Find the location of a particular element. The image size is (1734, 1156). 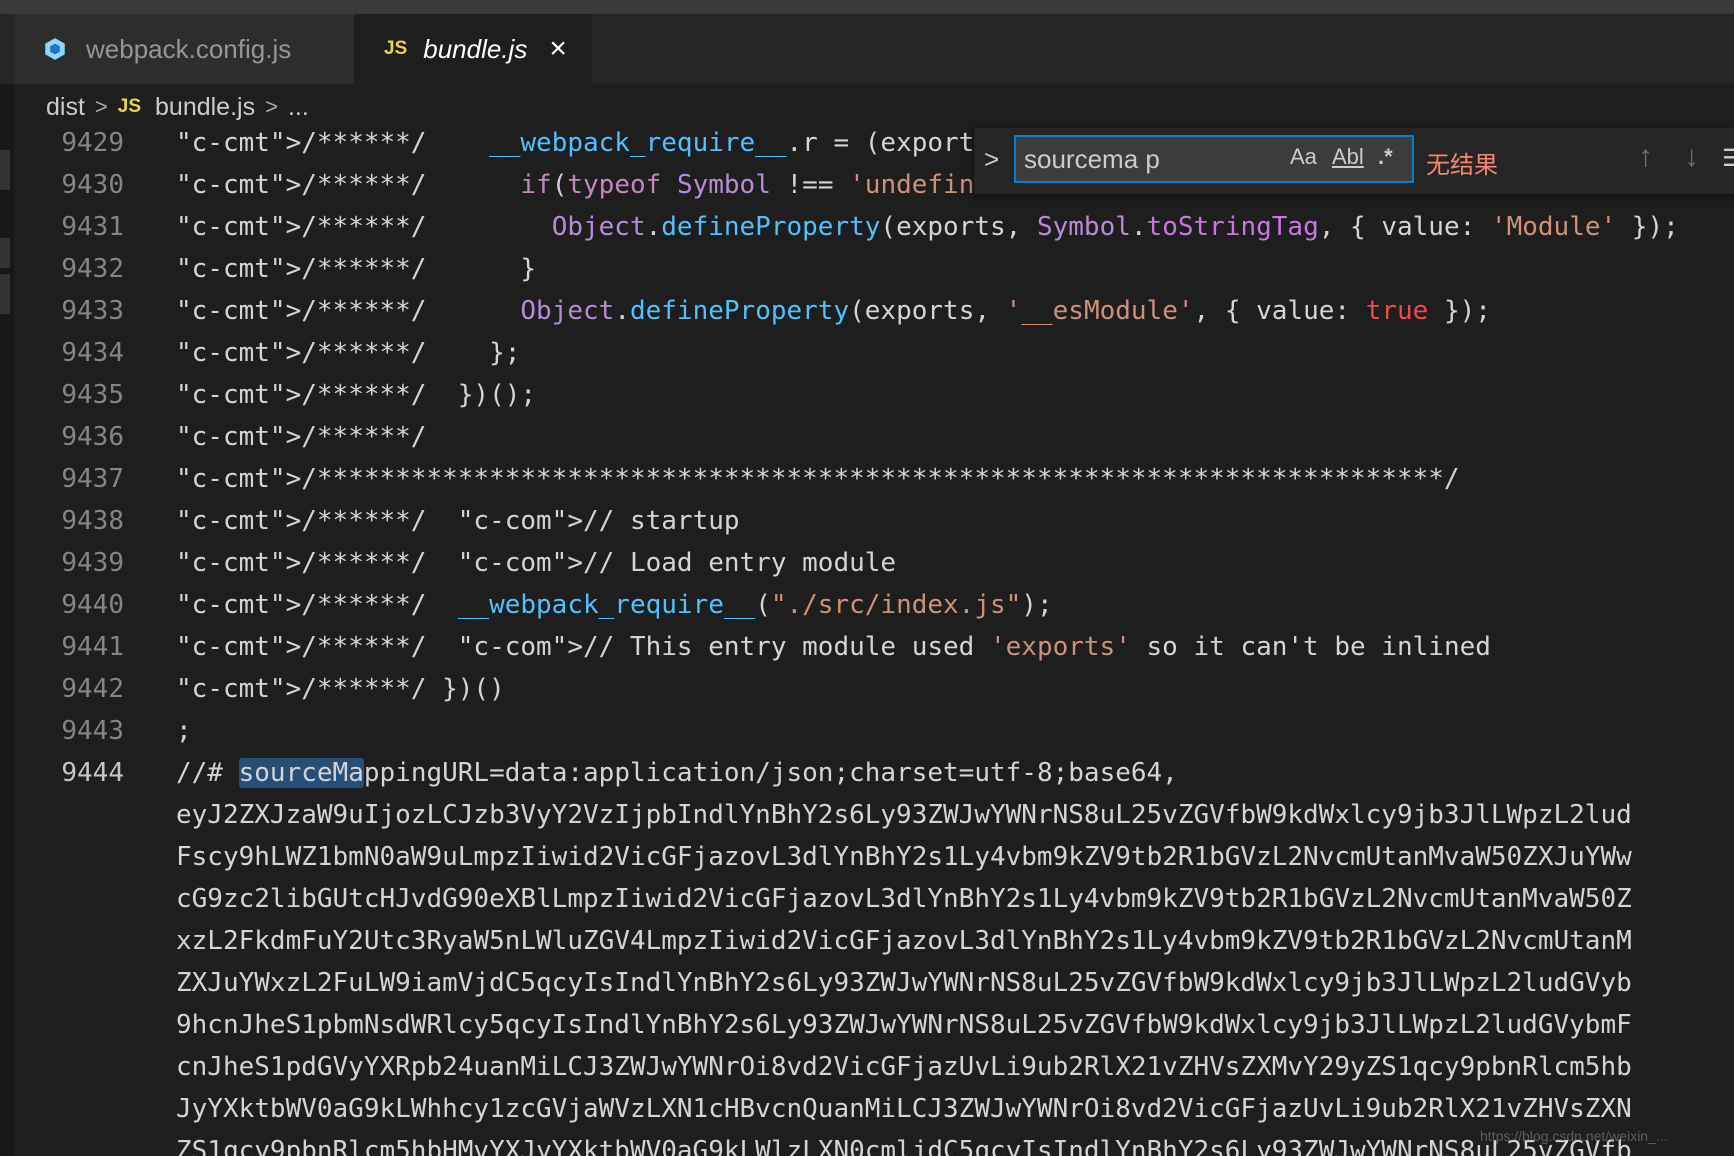

line-number: 9442 is located at coordinates (92, 689).